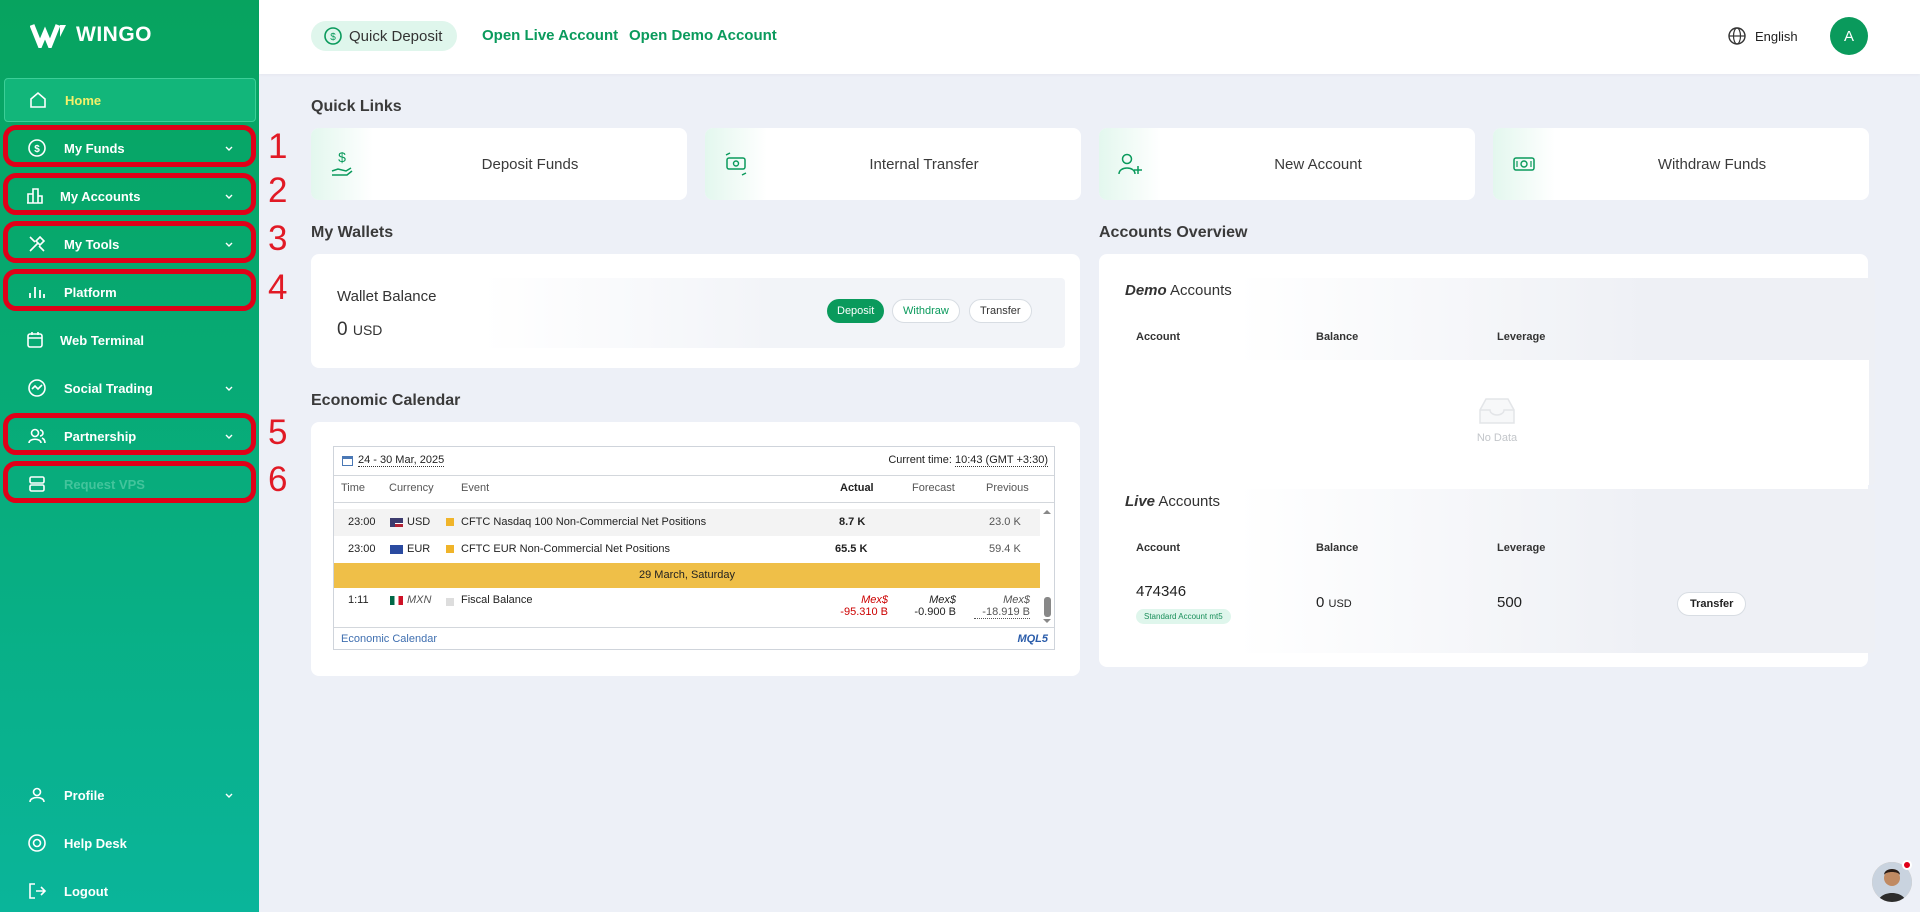 The image size is (1920, 912). What do you see at coordinates (130, 795) in the screenshot?
I see `sidebar-item-profile: Profile` at bounding box center [130, 795].